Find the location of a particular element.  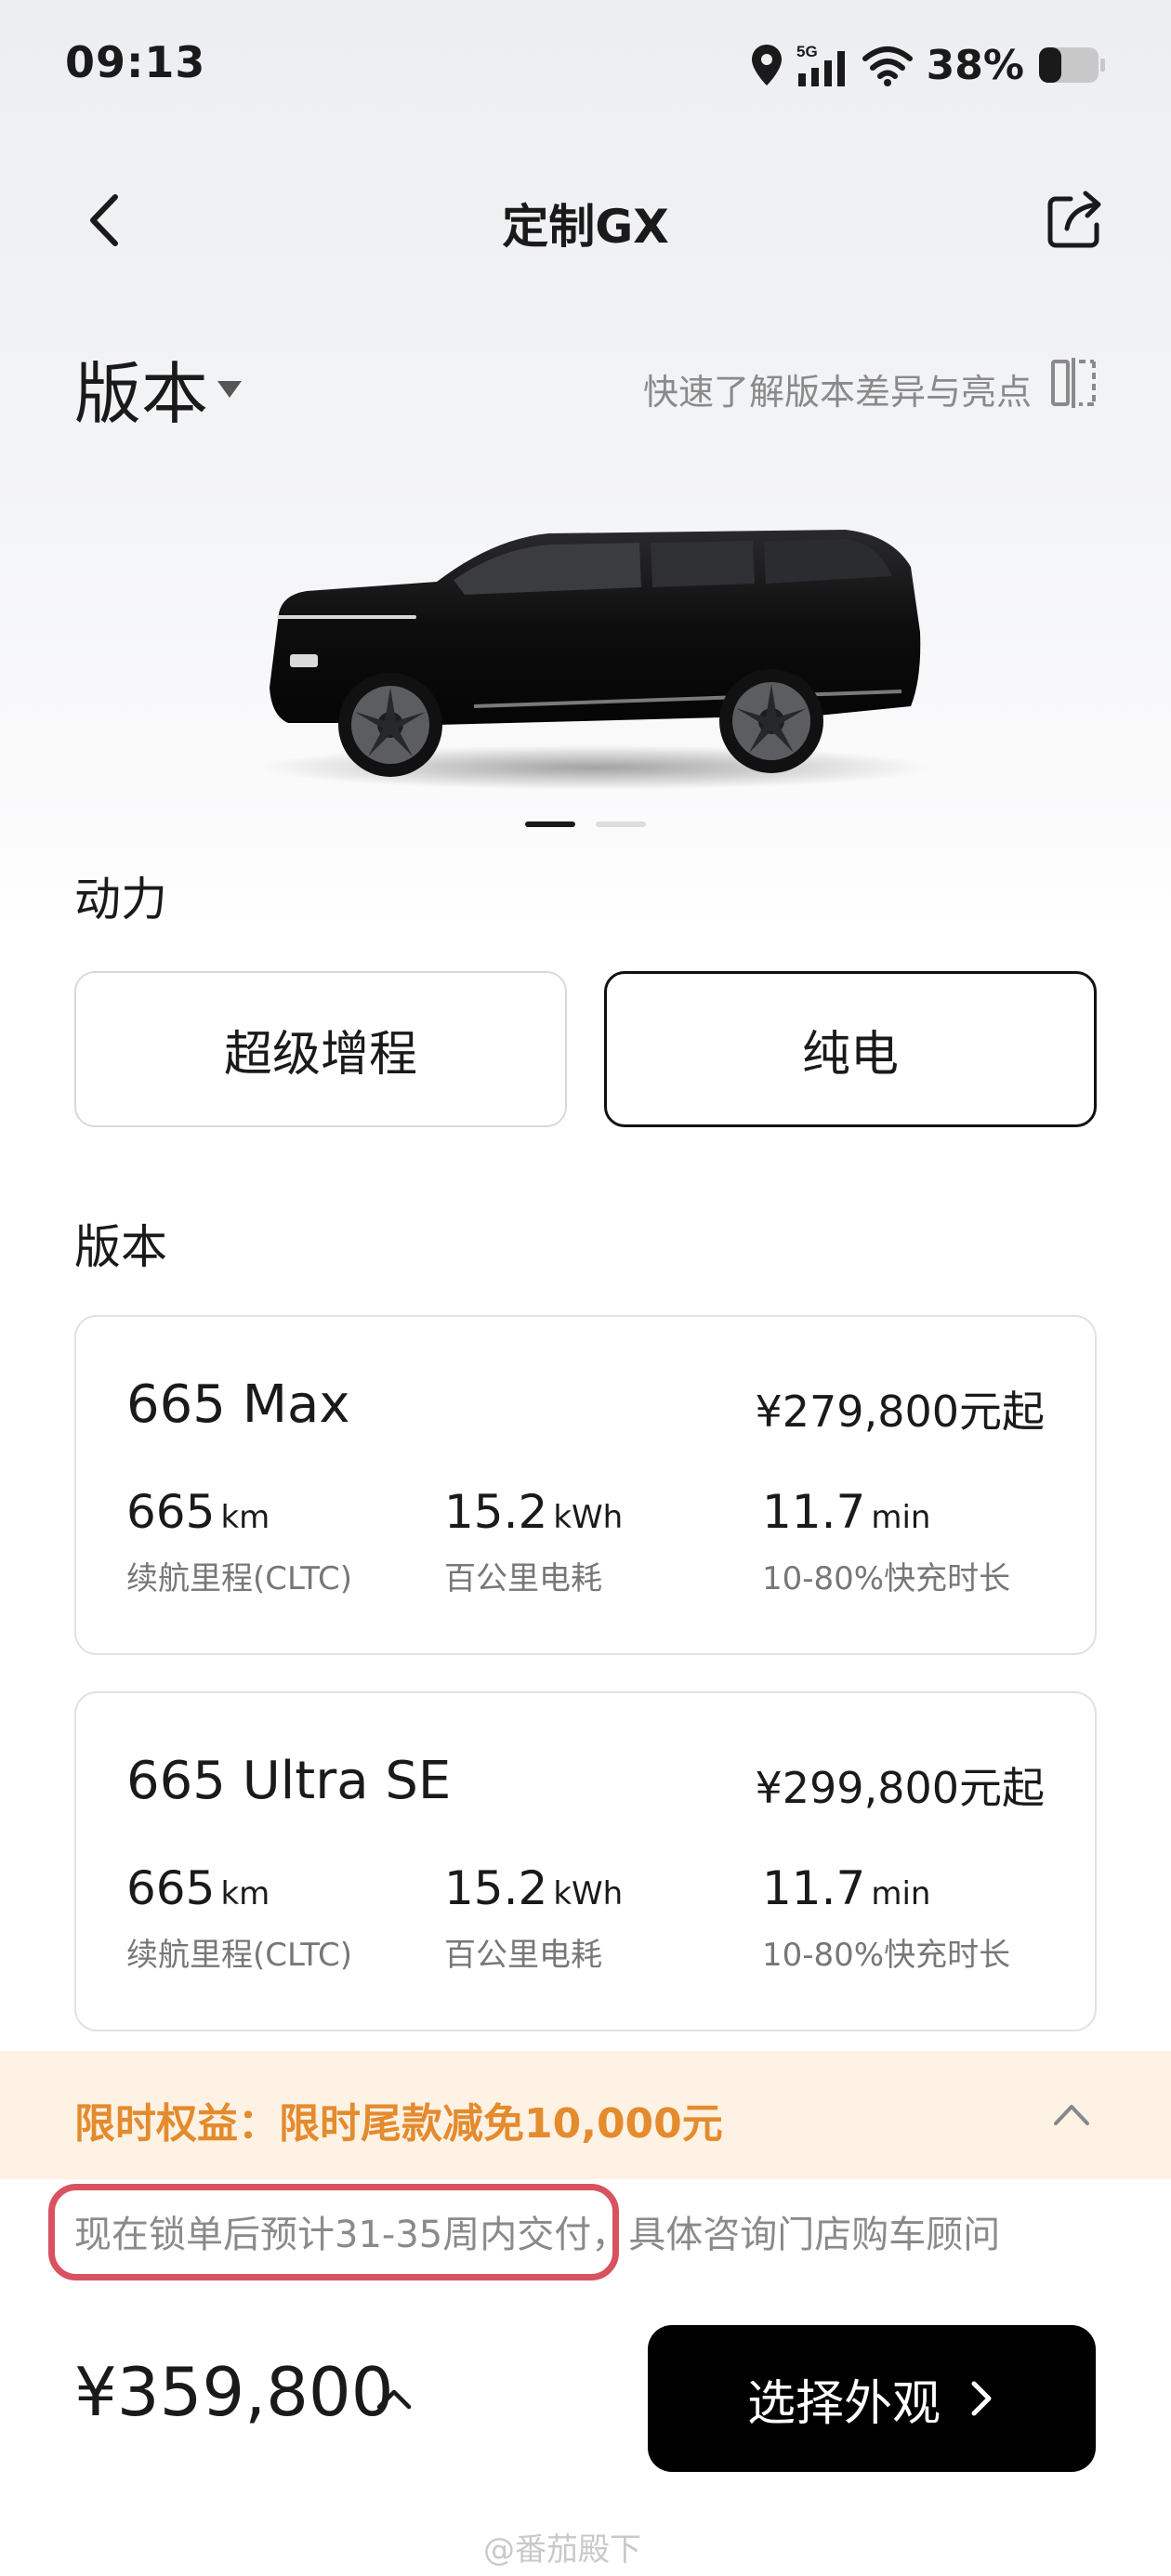

status-time: 09:13 is located at coordinates (136, 62).